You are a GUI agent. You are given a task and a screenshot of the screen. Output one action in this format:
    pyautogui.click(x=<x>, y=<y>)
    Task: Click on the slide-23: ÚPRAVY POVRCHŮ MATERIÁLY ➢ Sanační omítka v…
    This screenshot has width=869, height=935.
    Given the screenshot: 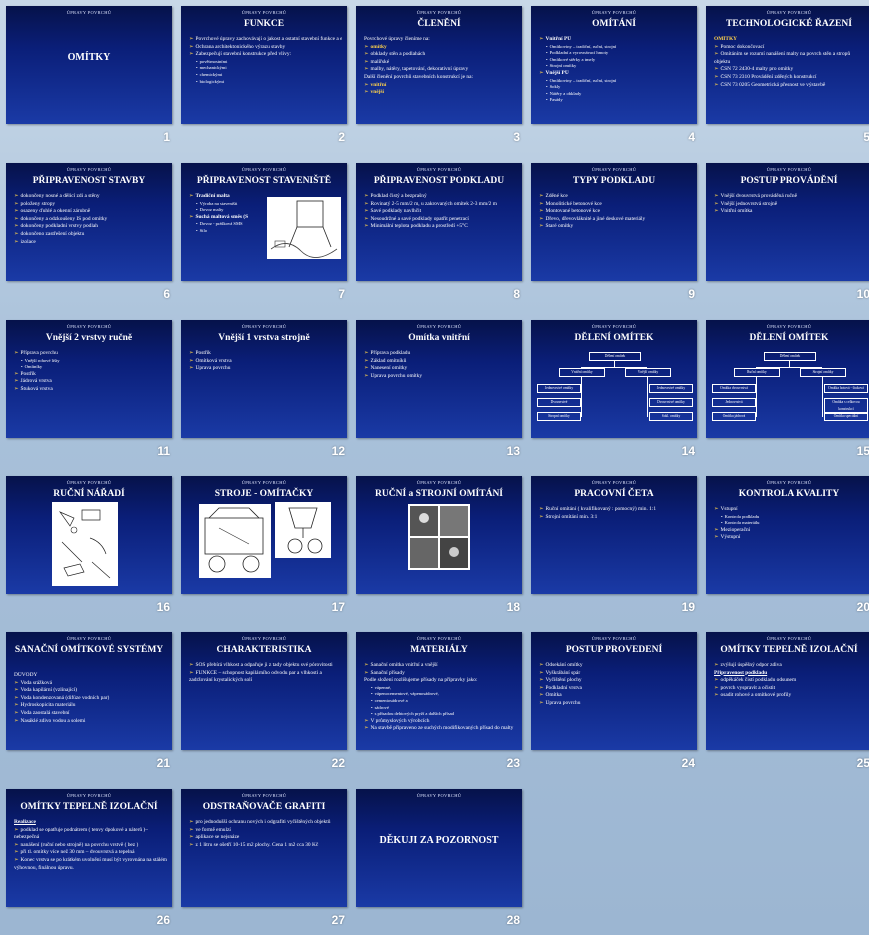 What is the action you would take?
    pyautogui.click(x=439, y=691)
    